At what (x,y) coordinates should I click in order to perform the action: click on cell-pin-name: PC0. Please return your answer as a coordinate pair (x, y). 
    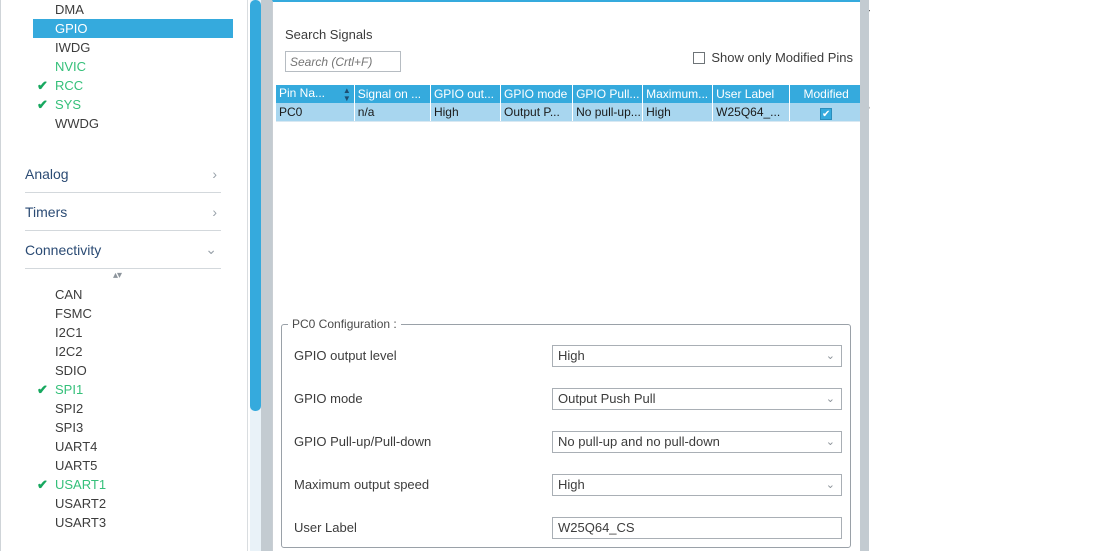
    Looking at the image, I should click on (315, 112).